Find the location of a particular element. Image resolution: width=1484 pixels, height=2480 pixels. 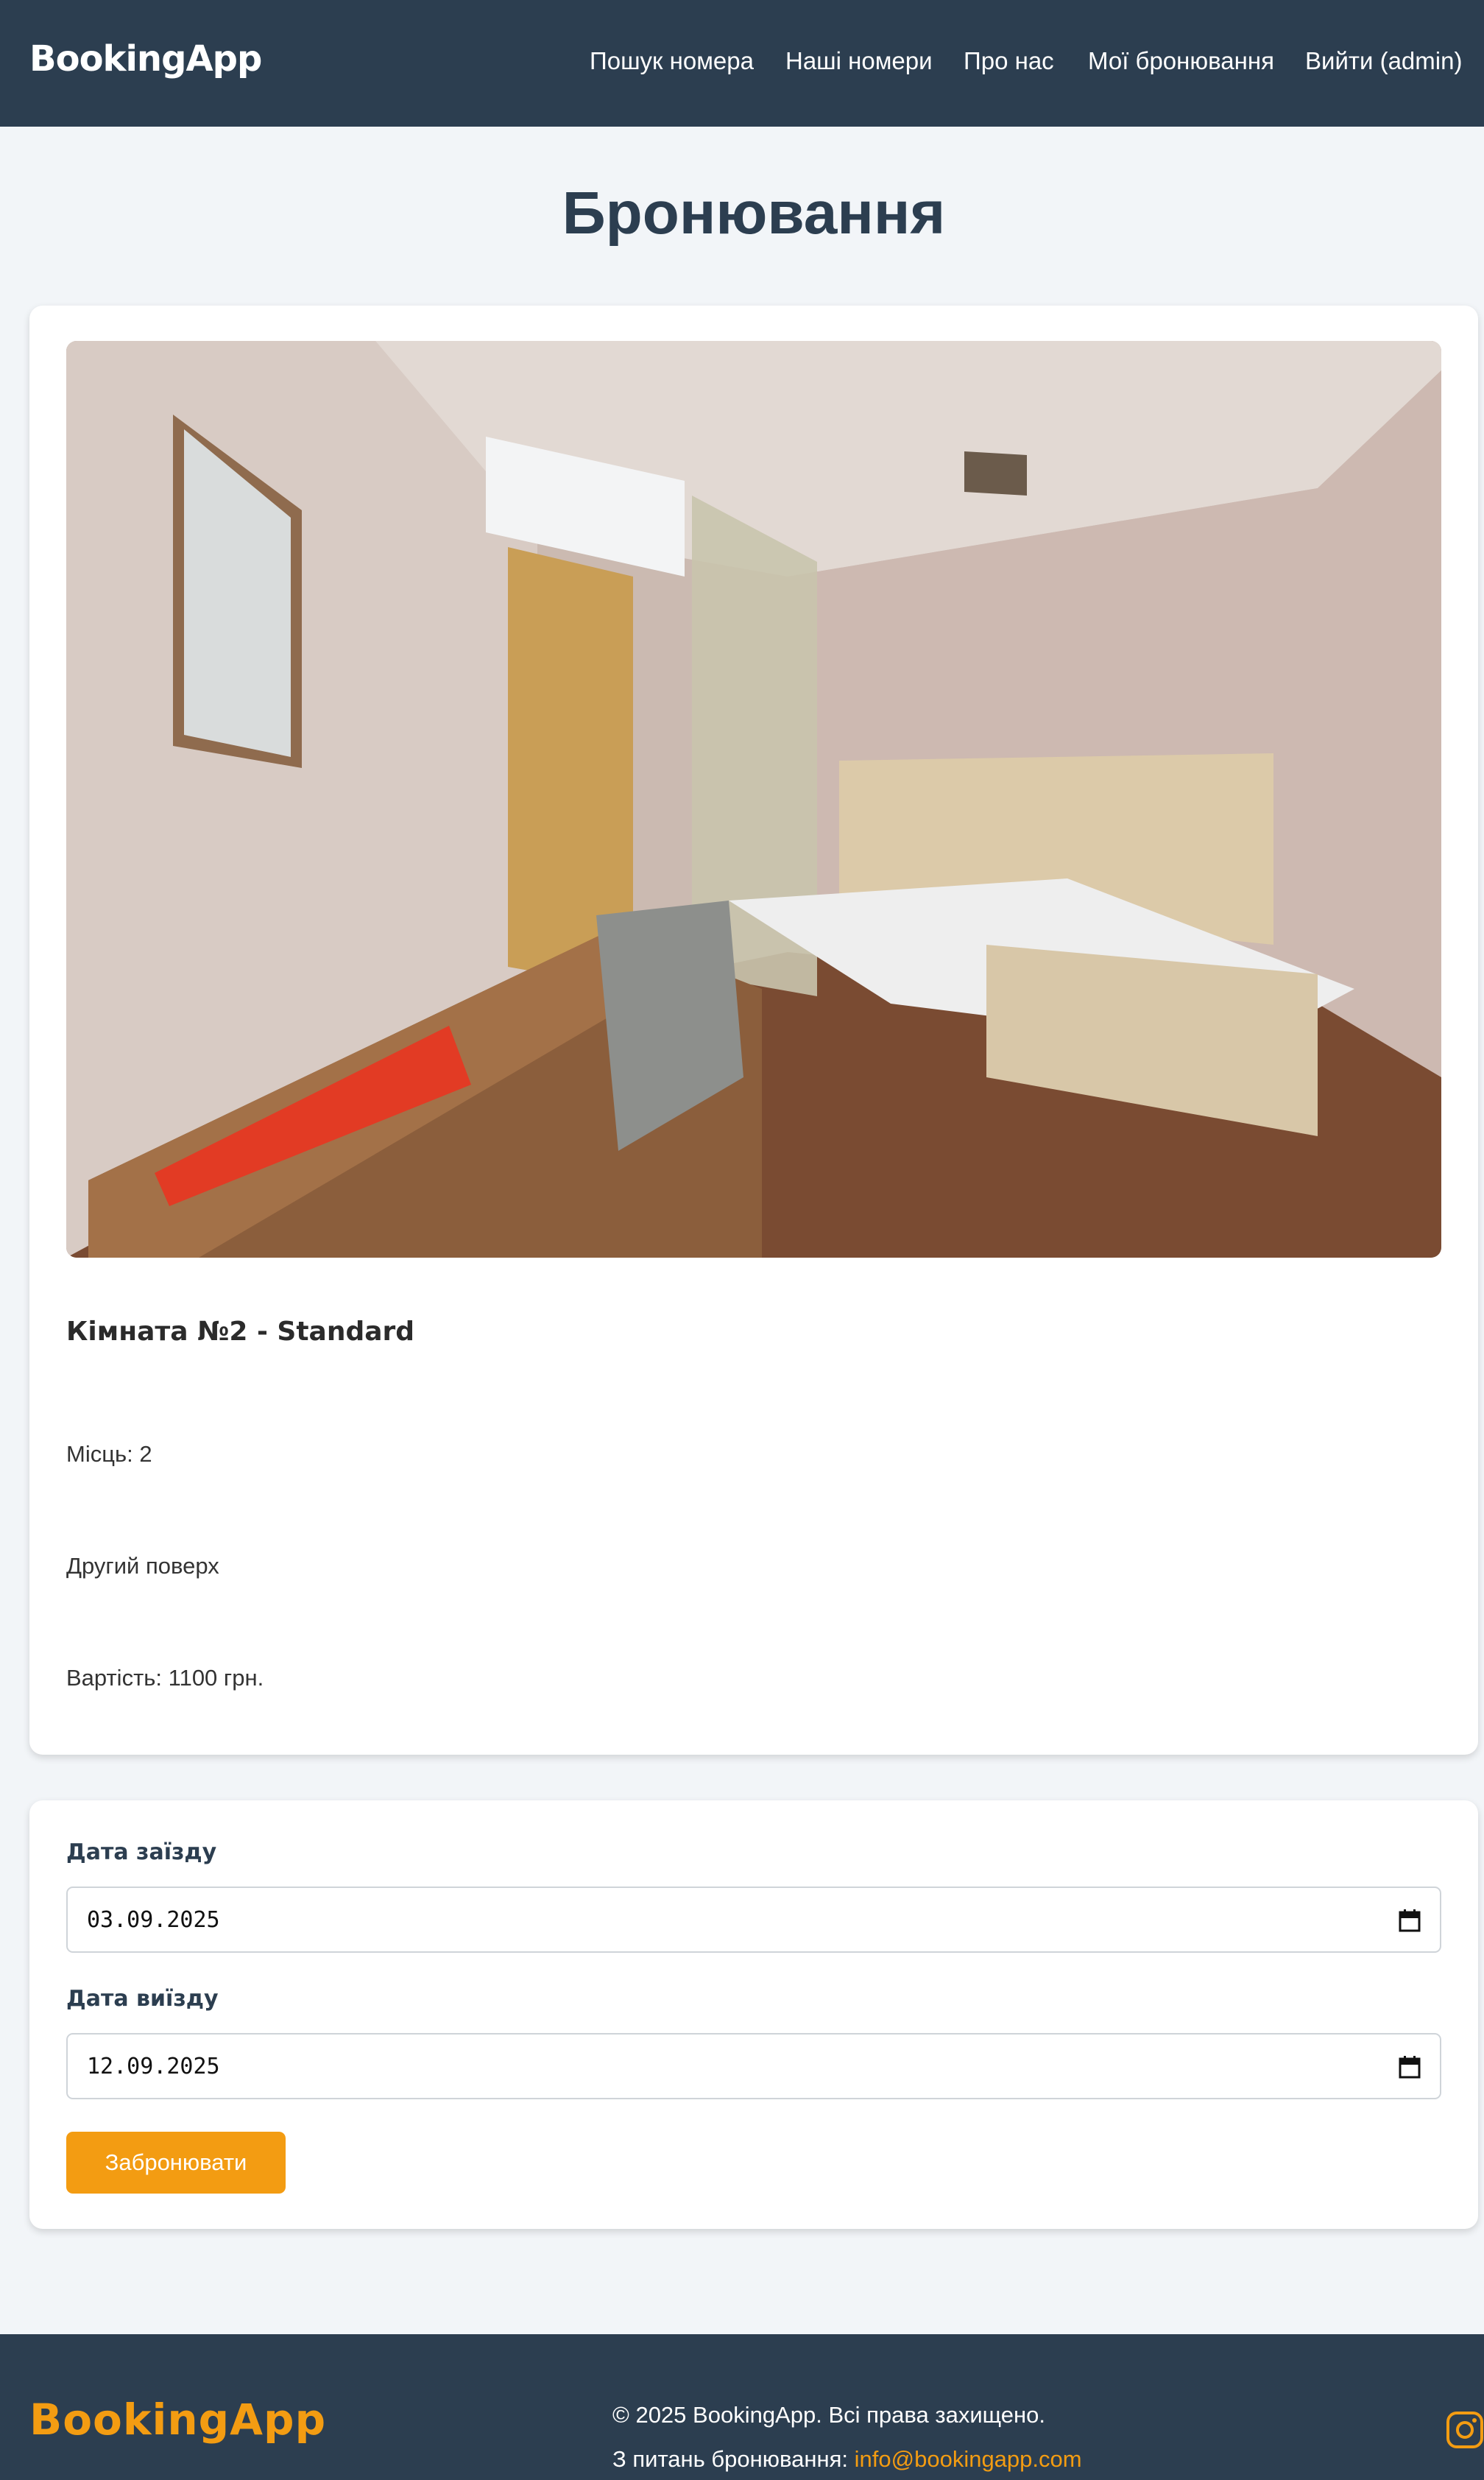

room-description: Другий поверх is located at coordinates (142, 1566).